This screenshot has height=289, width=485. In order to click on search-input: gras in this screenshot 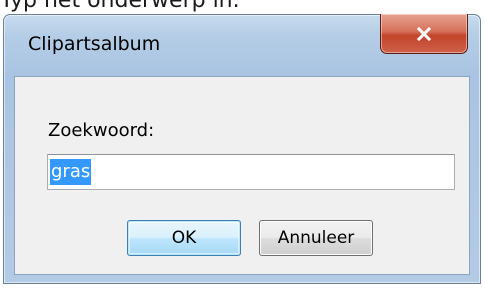, I will do `click(251, 172)`.